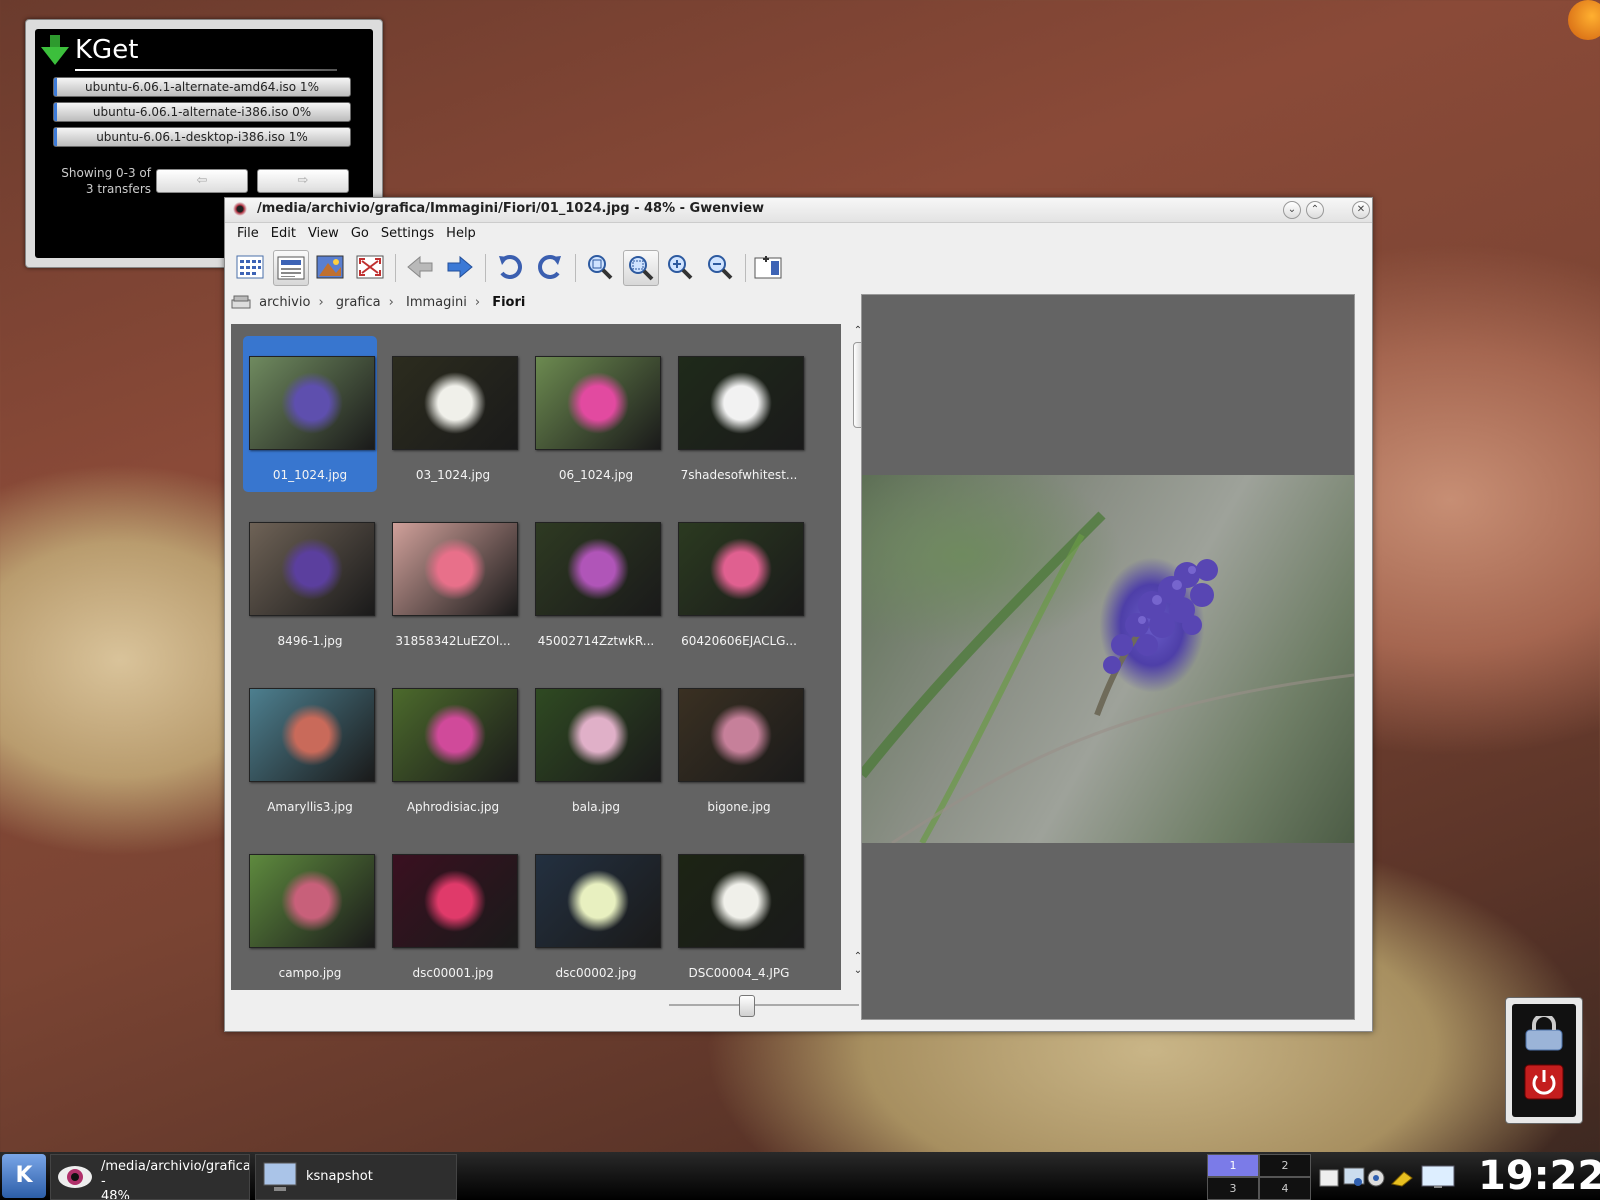 The height and width of the screenshot is (1200, 1600). I want to click on thumbnail-item: bala.jpg, so click(596, 746).